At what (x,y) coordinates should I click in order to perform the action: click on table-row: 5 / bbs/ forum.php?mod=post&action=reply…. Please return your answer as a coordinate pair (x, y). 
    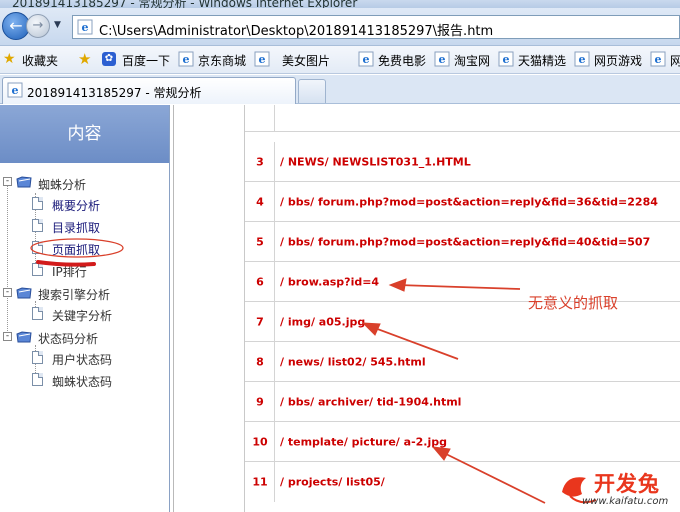
    Looking at the image, I should click on (462, 242).